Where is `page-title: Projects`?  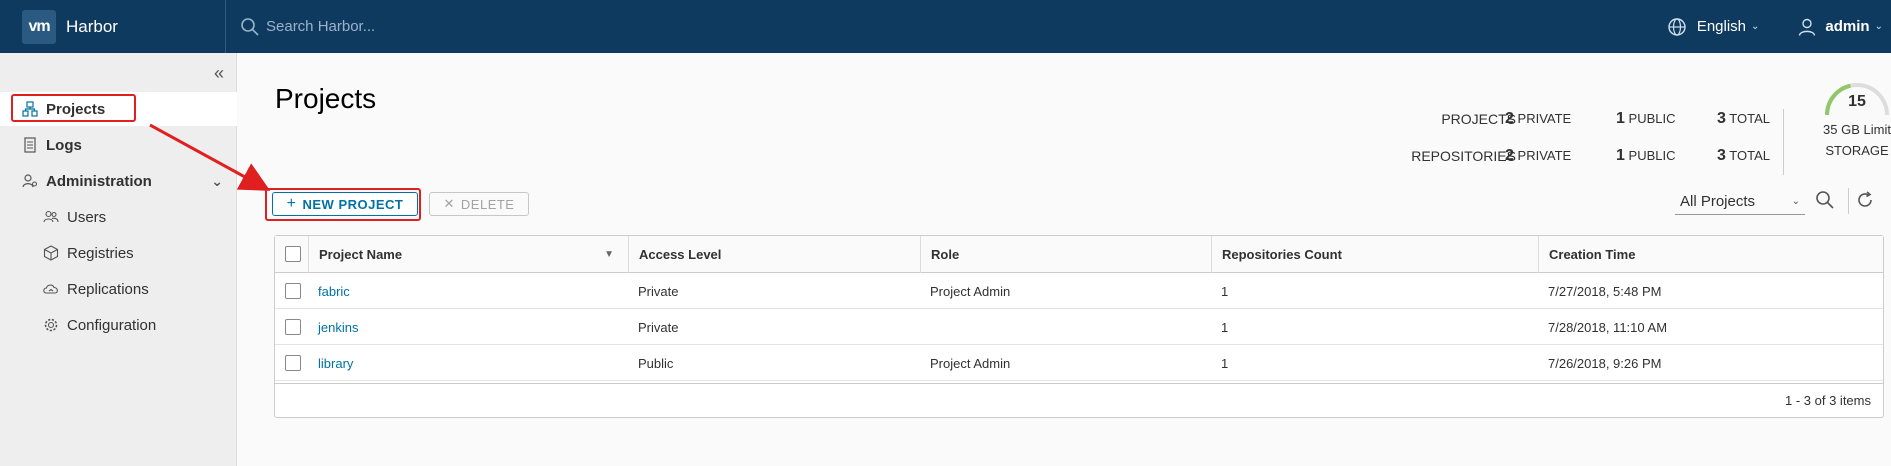
page-title: Projects is located at coordinates (326, 98).